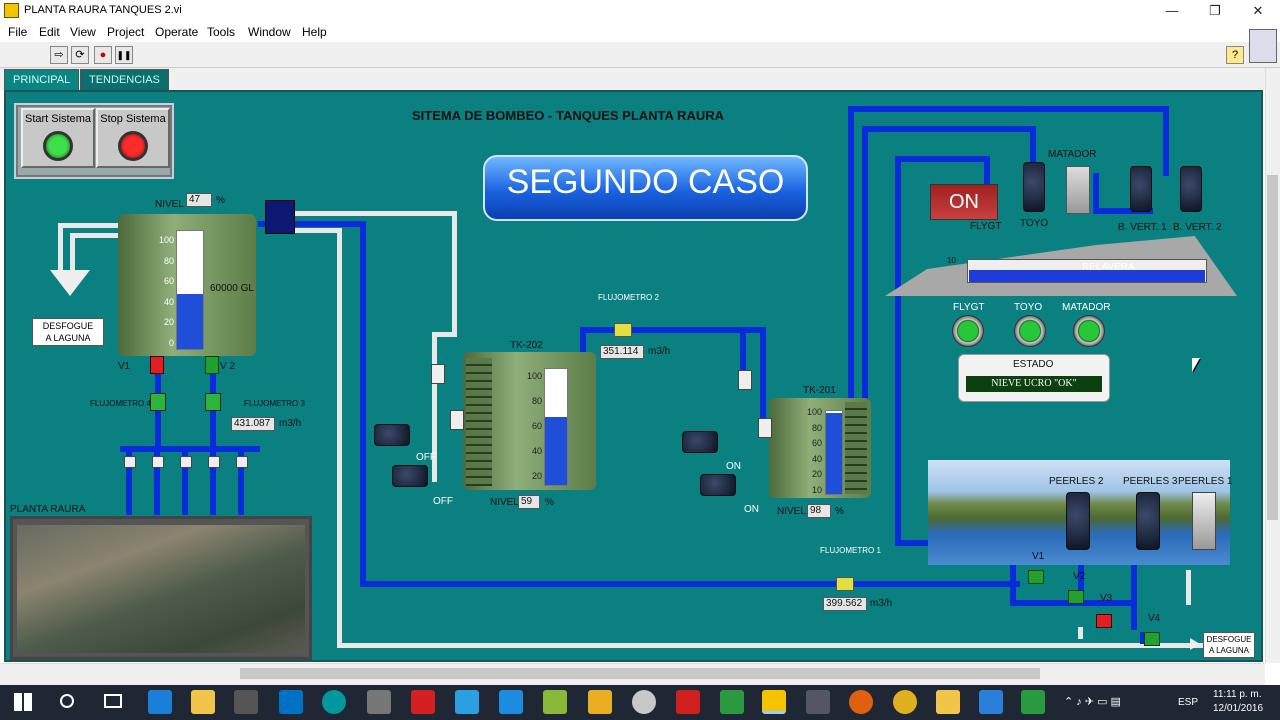 The height and width of the screenshot is (720, 1280). I want to click on flujometro4-label: FLUJOMETRO 4, so click(120, 403).